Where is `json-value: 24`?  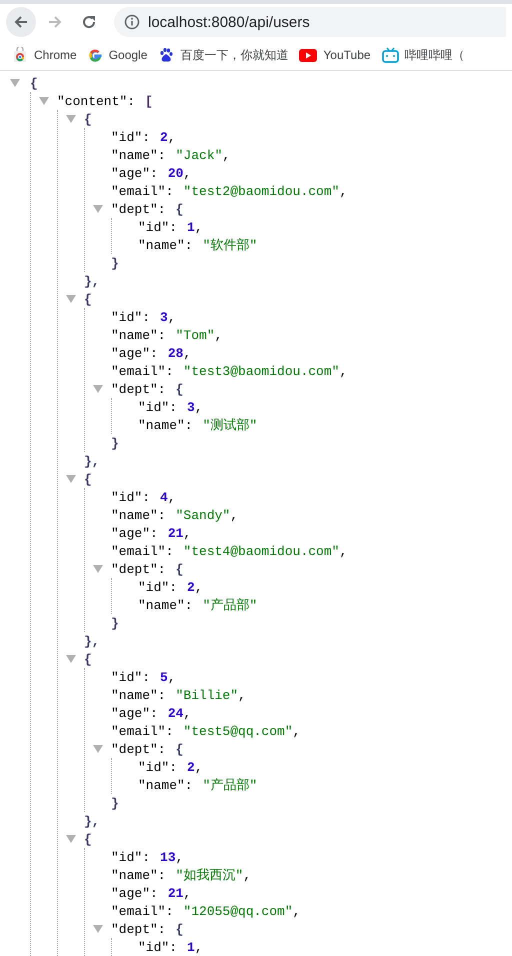
json-value: 24 is located at coordinates (176, 713).